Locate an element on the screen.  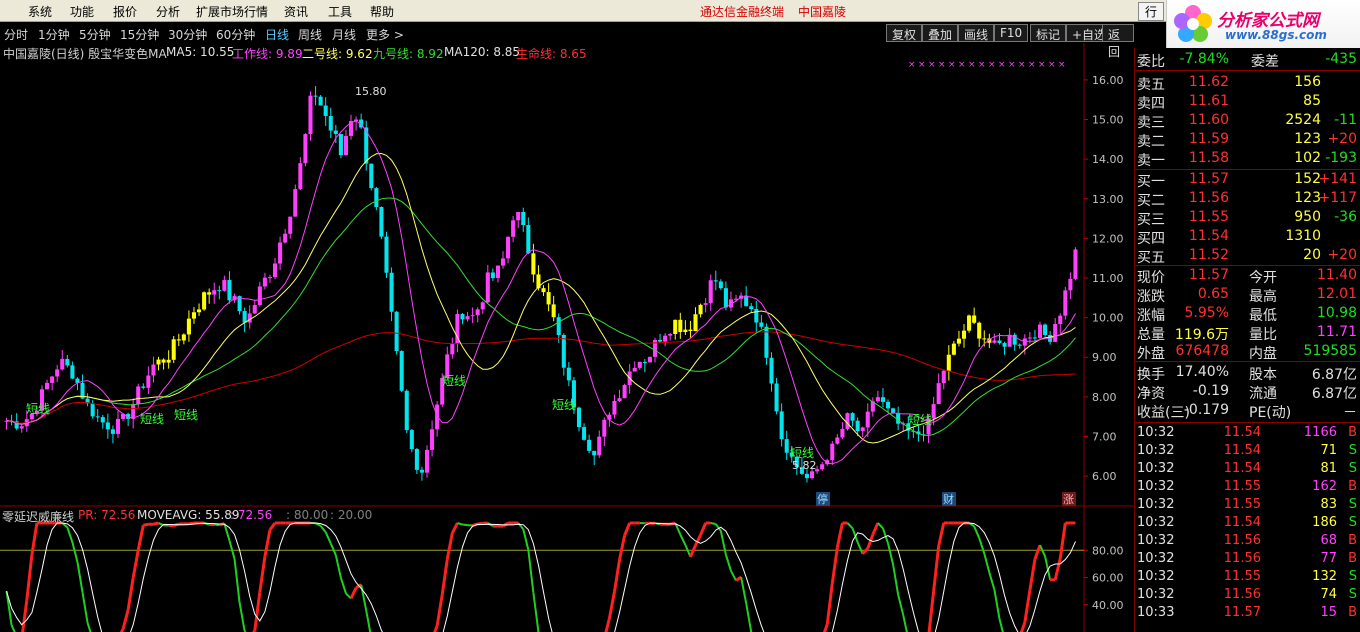
period-tab-intraday: 分时 is located at coordinates (16, 34).